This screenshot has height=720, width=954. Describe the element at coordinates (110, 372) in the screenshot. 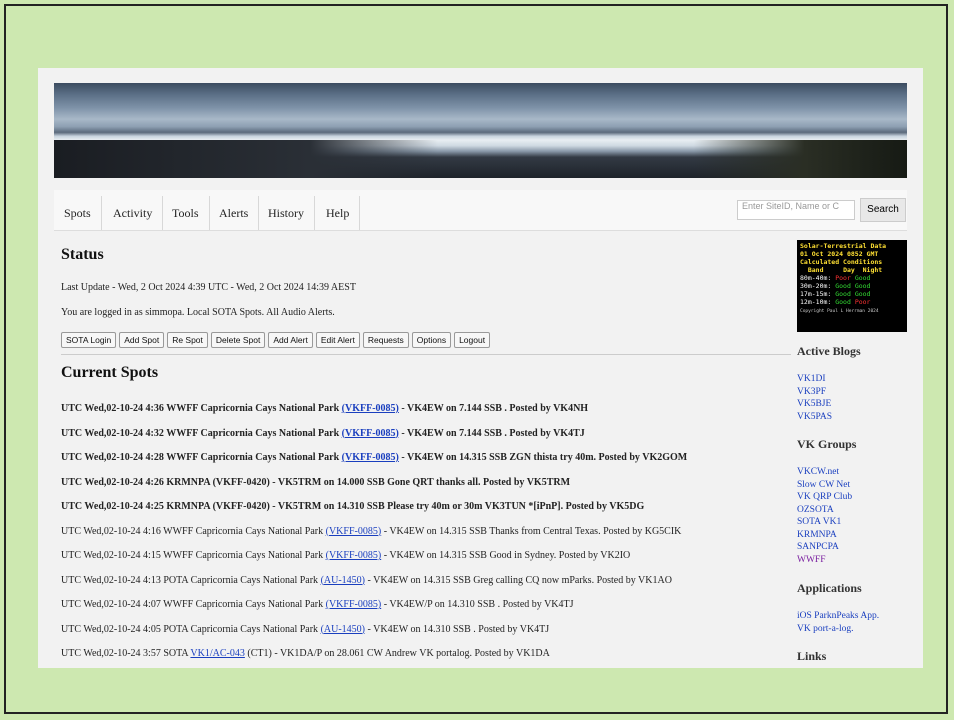

I see `current-spots-title: Current Spots` at that location.